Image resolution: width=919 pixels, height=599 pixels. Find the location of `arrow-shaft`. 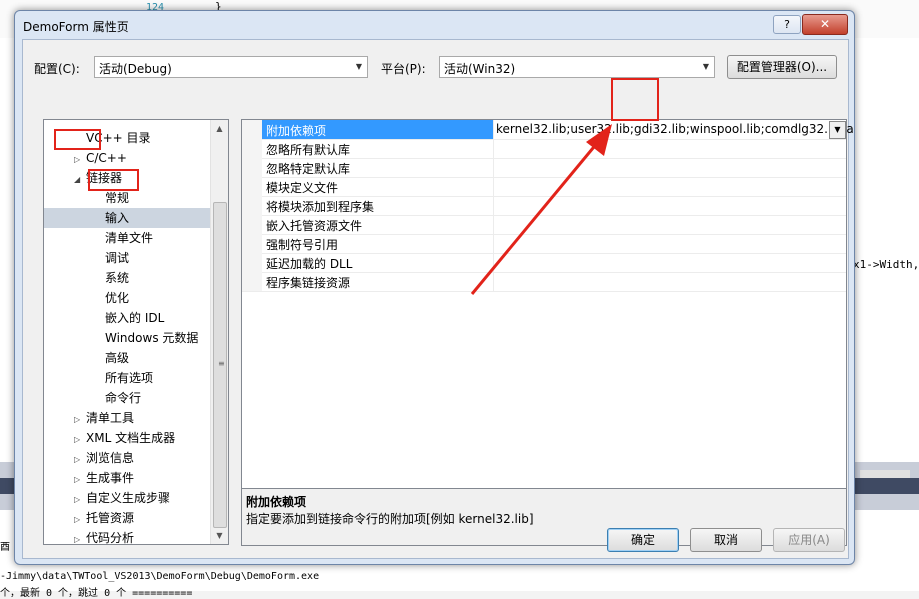

arrow-shaft is located at coordinates (535, 218).